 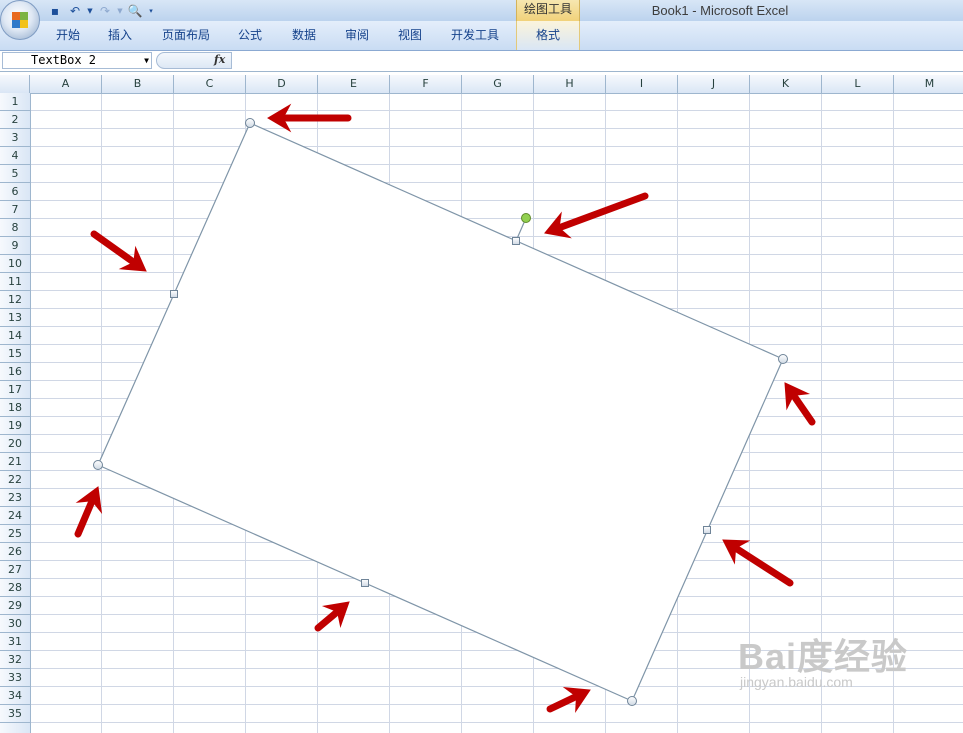 I want to click on side-handle-left, so click(x=174, y=294).